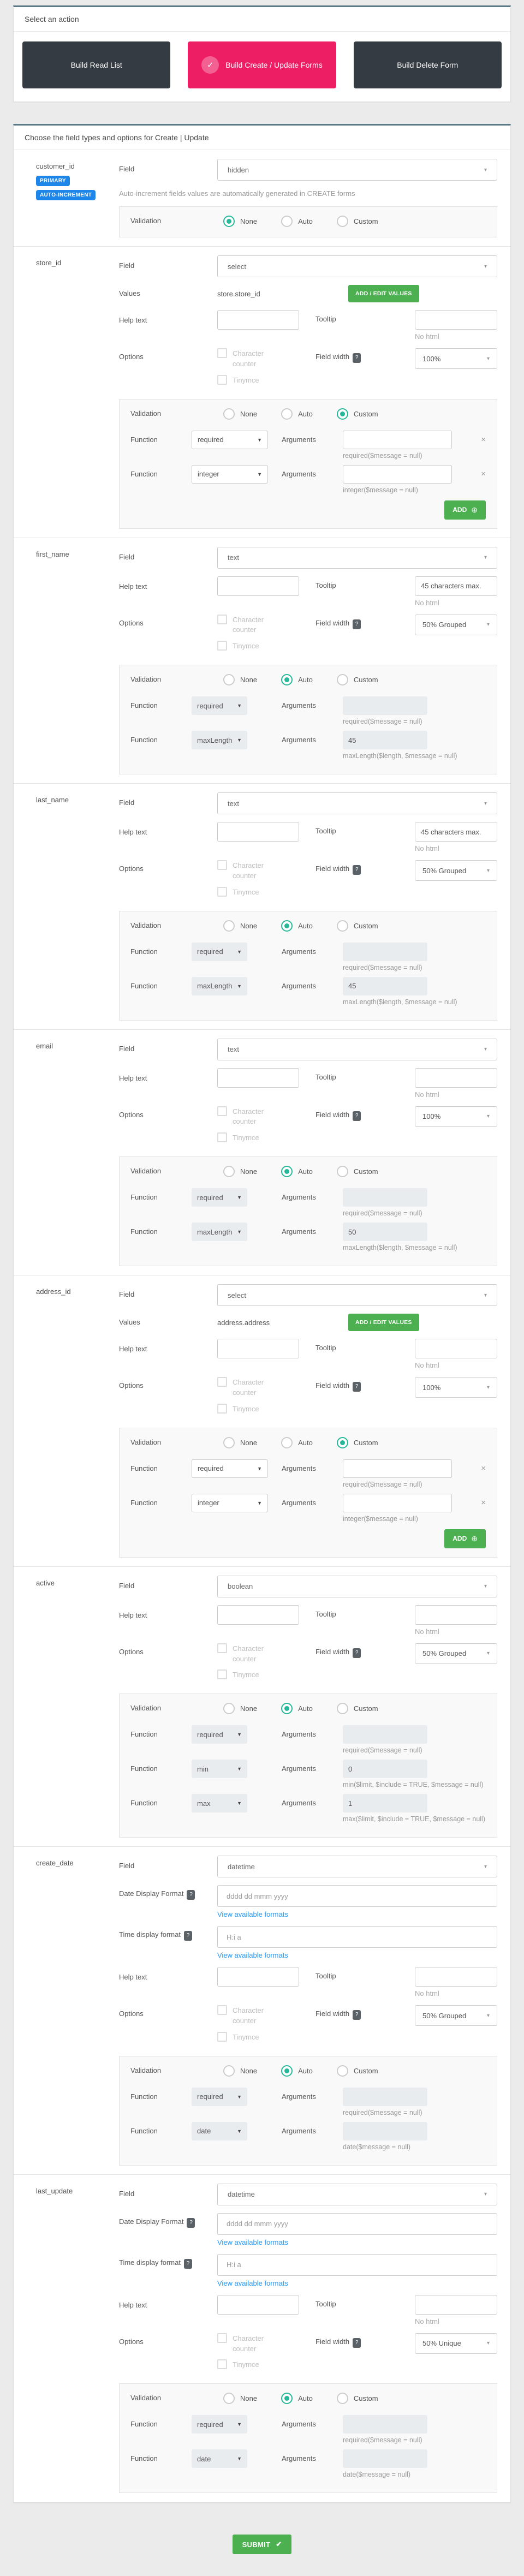 The width and height of the screenshot is (524, 2576). What do you see at coordinates (96, 64) in the screenshot?
I see `build-read-list-button: Build Read List` at bounding box center [96, 64].